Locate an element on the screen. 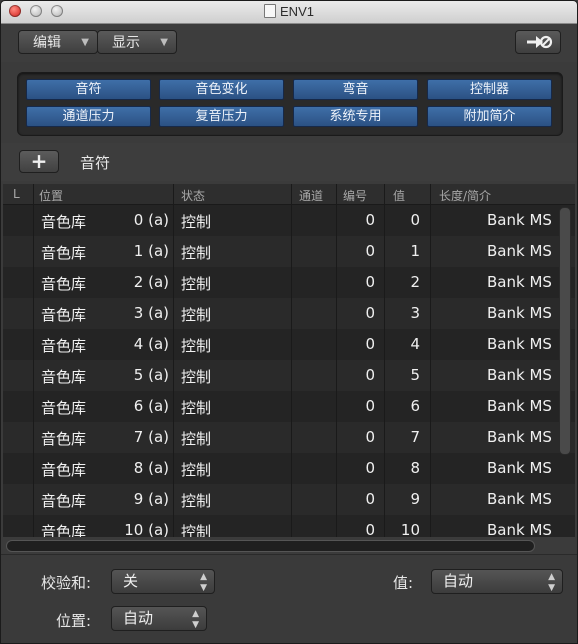 This screenshot has width=578, height=644. arrow-link-icon is located at coordinates (540, 42).